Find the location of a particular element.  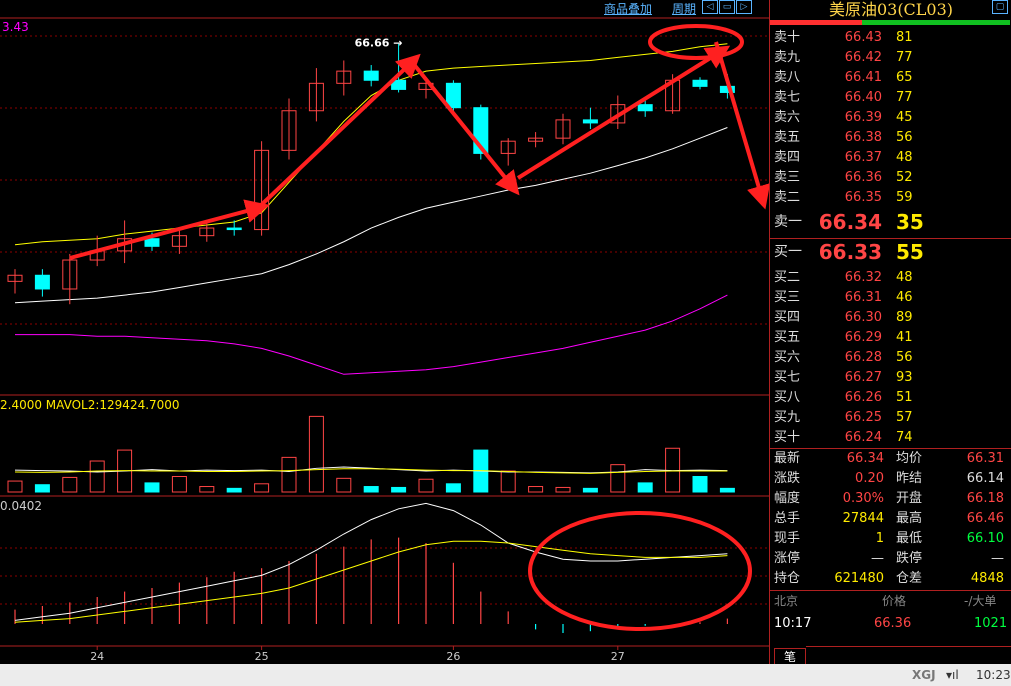

ask-label: 卖二 is located at coordinates (787, 197).